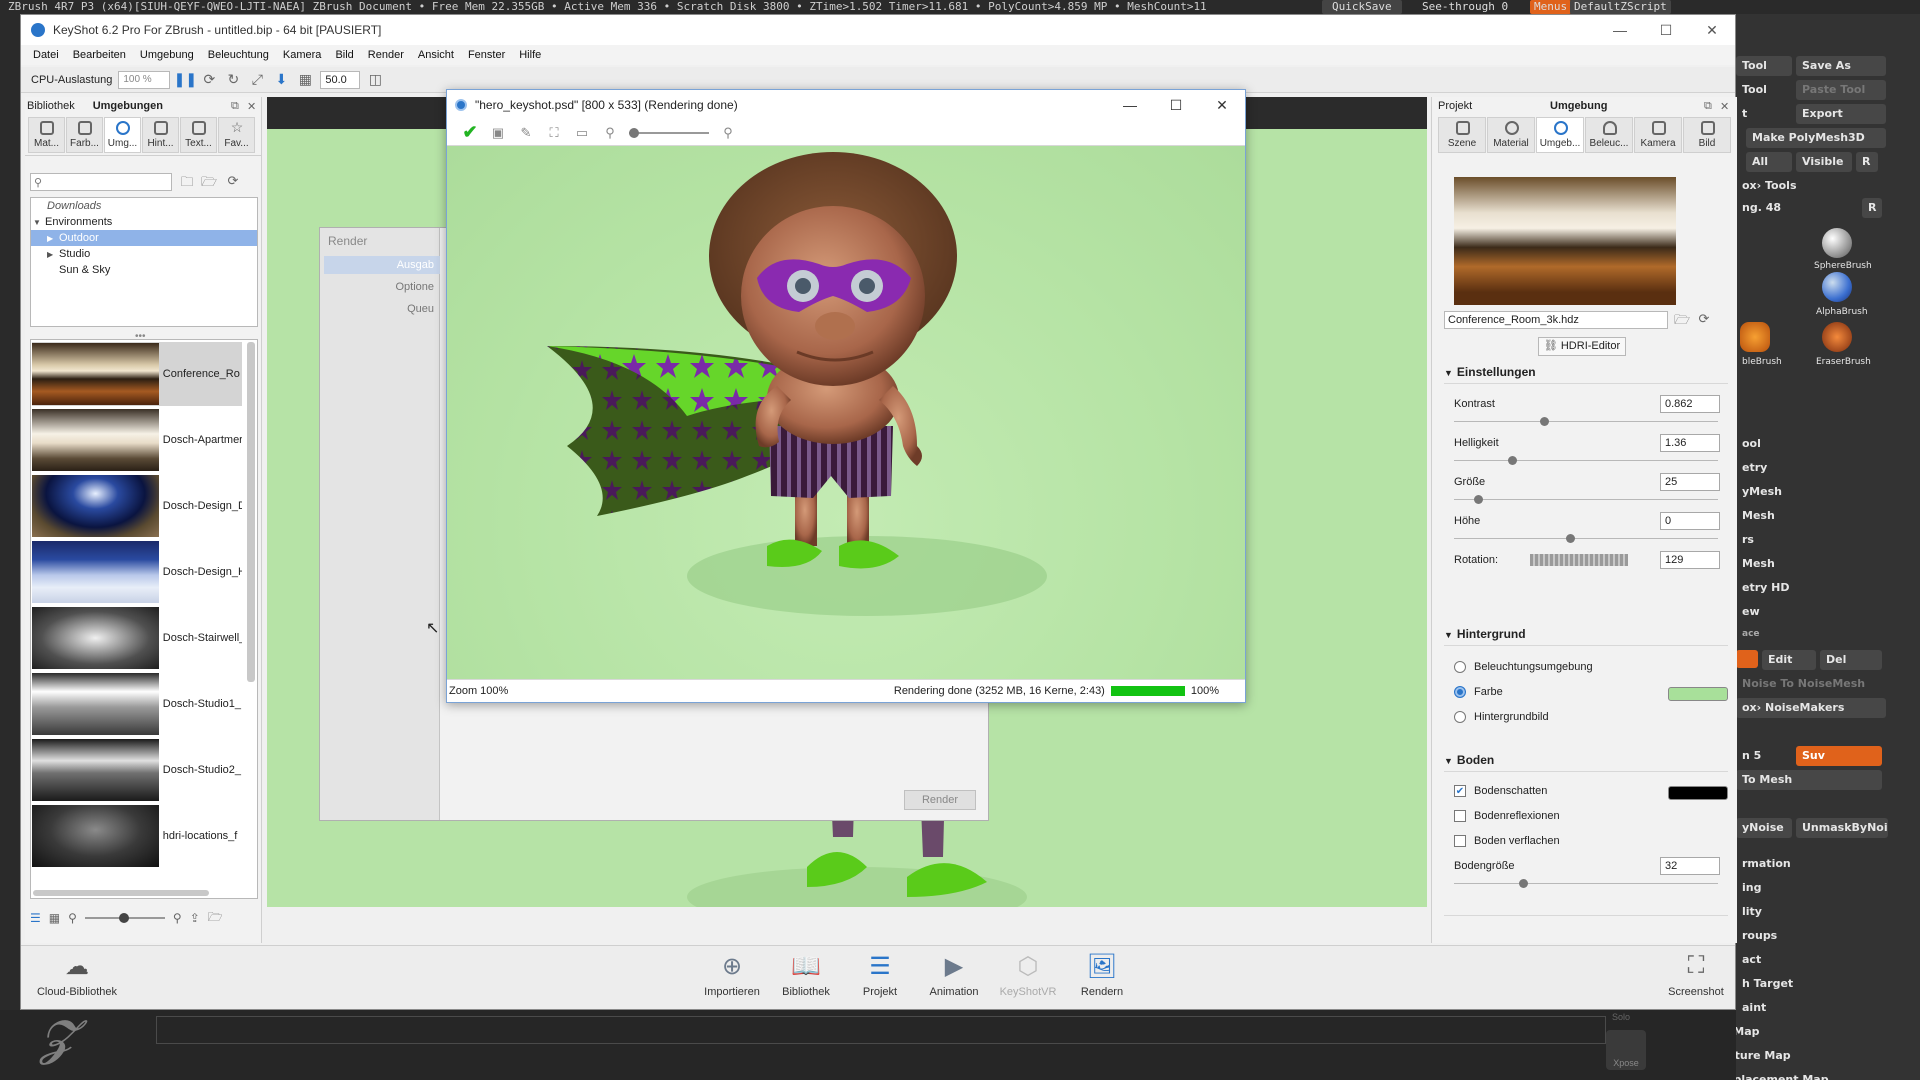 Image resolution: width=1920 pixels, height=1080 pixels. I want to click on collapse-icon: ▶, so click(53, 239).